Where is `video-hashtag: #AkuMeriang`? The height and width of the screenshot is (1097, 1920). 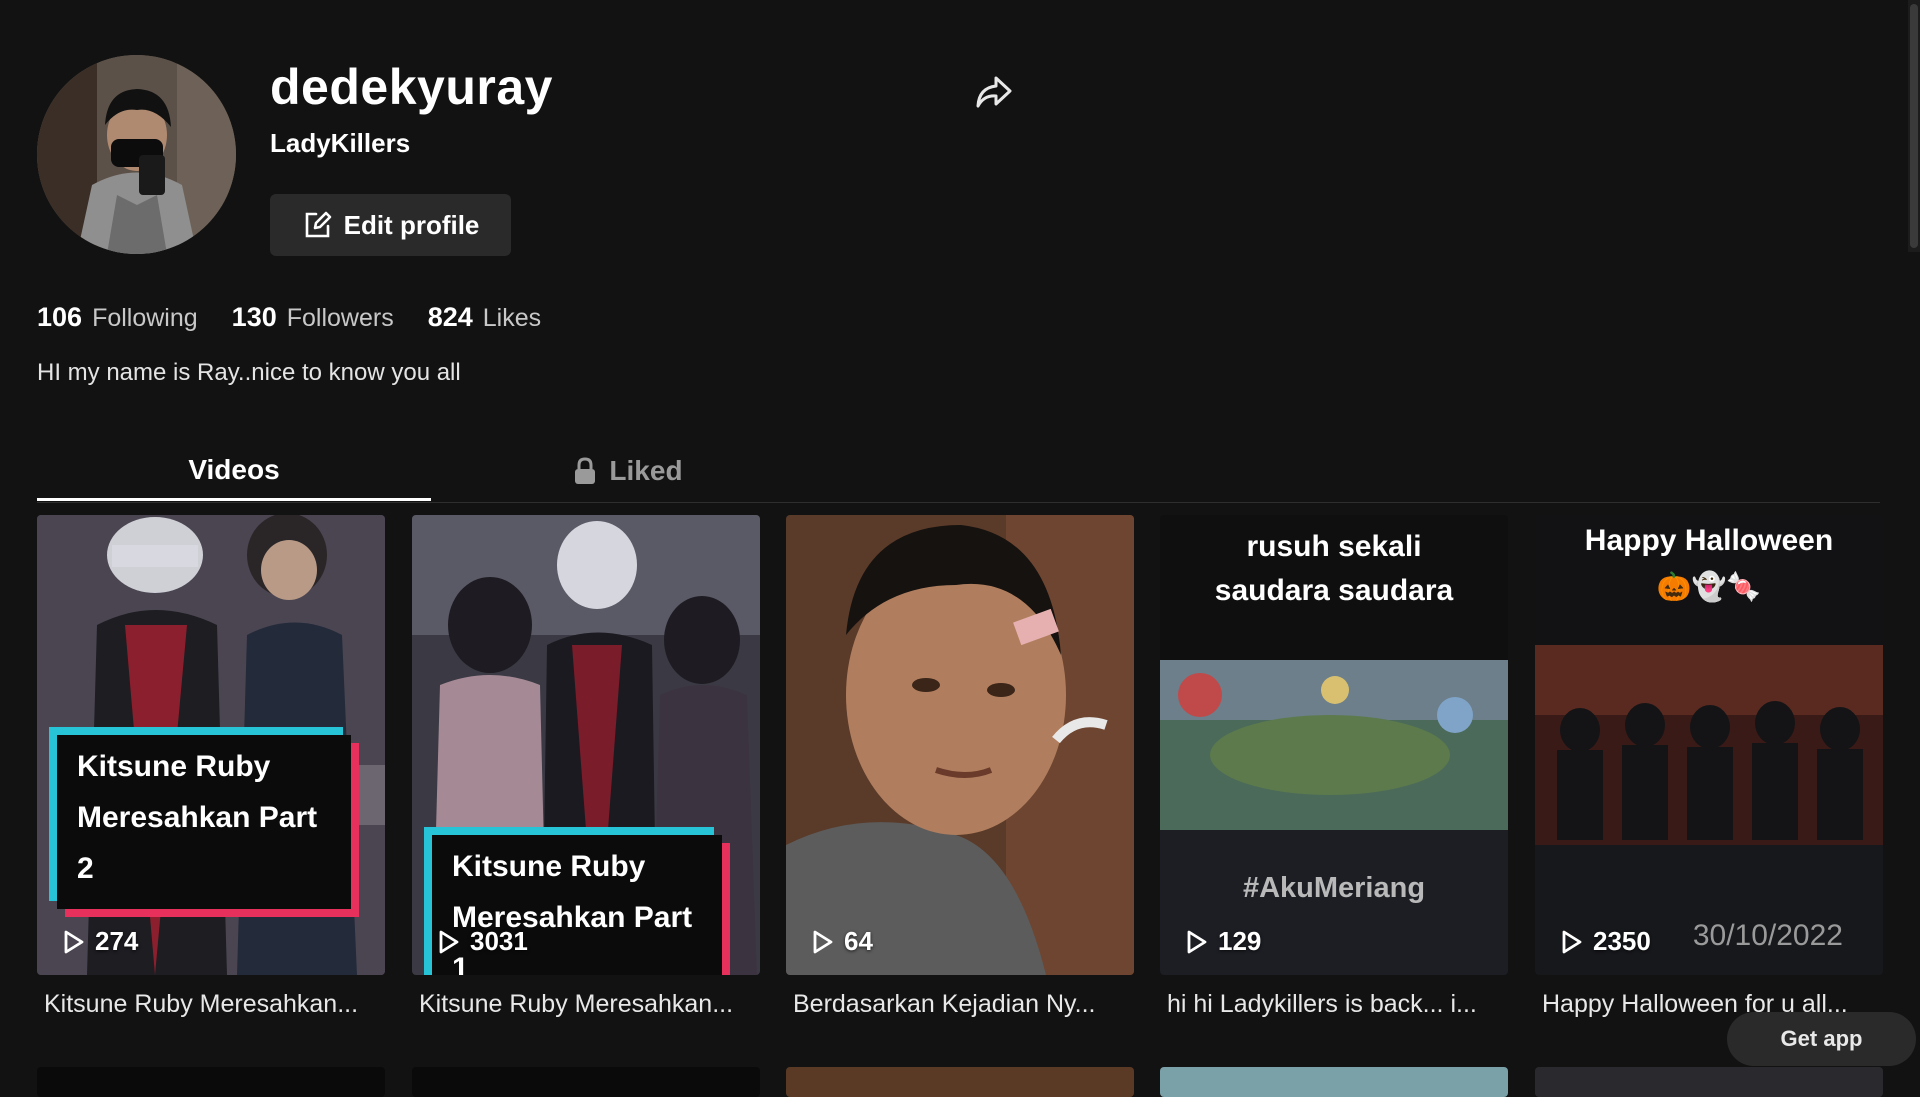 video-hashtag: #AkuMeriang is located at coordinates (1334, 888).